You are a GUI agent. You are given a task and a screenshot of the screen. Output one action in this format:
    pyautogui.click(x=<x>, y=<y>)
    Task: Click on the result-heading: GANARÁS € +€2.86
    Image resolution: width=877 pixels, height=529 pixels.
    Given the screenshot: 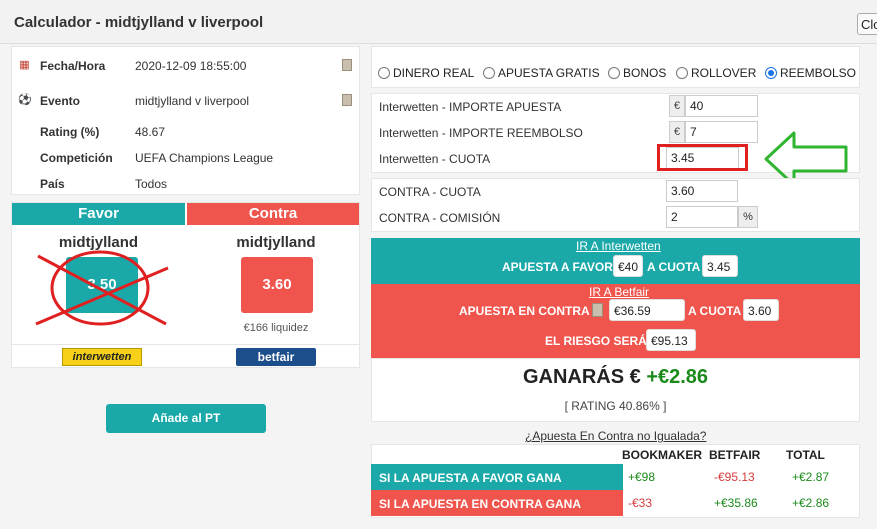 What is the action you would take?
    pyautogui.click(x=615, y=377)
    